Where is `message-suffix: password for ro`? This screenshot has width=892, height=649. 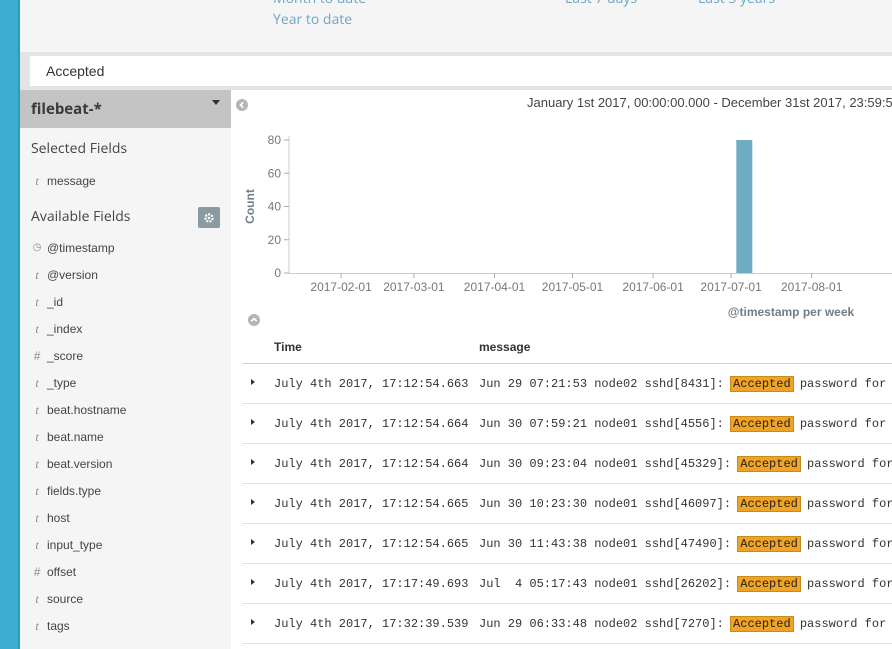 message-suffix: password for ro is located at coordinates (843, 424).